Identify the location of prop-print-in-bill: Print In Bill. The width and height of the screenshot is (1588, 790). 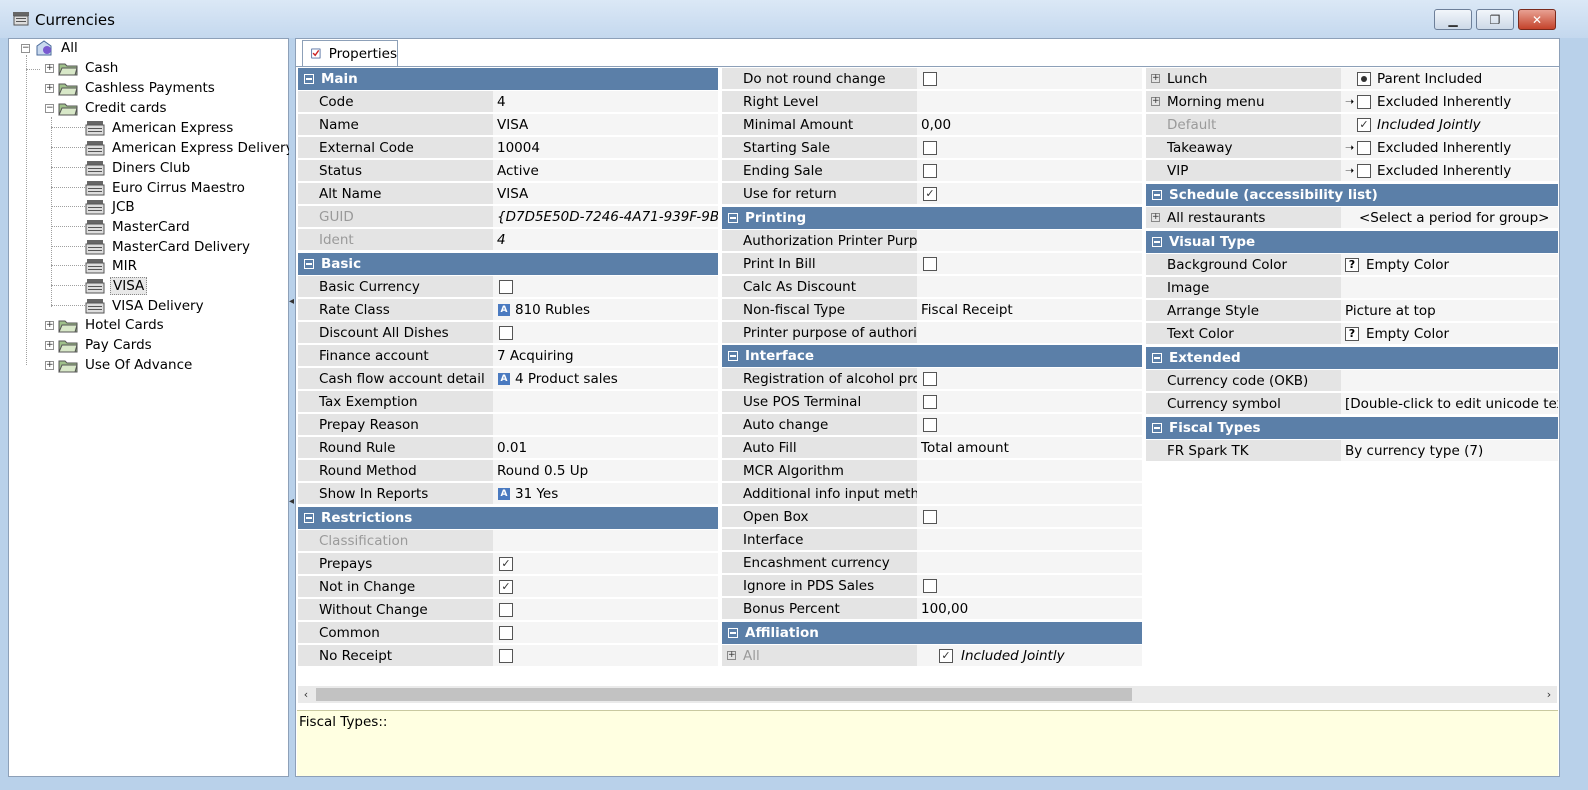
(932, 264).